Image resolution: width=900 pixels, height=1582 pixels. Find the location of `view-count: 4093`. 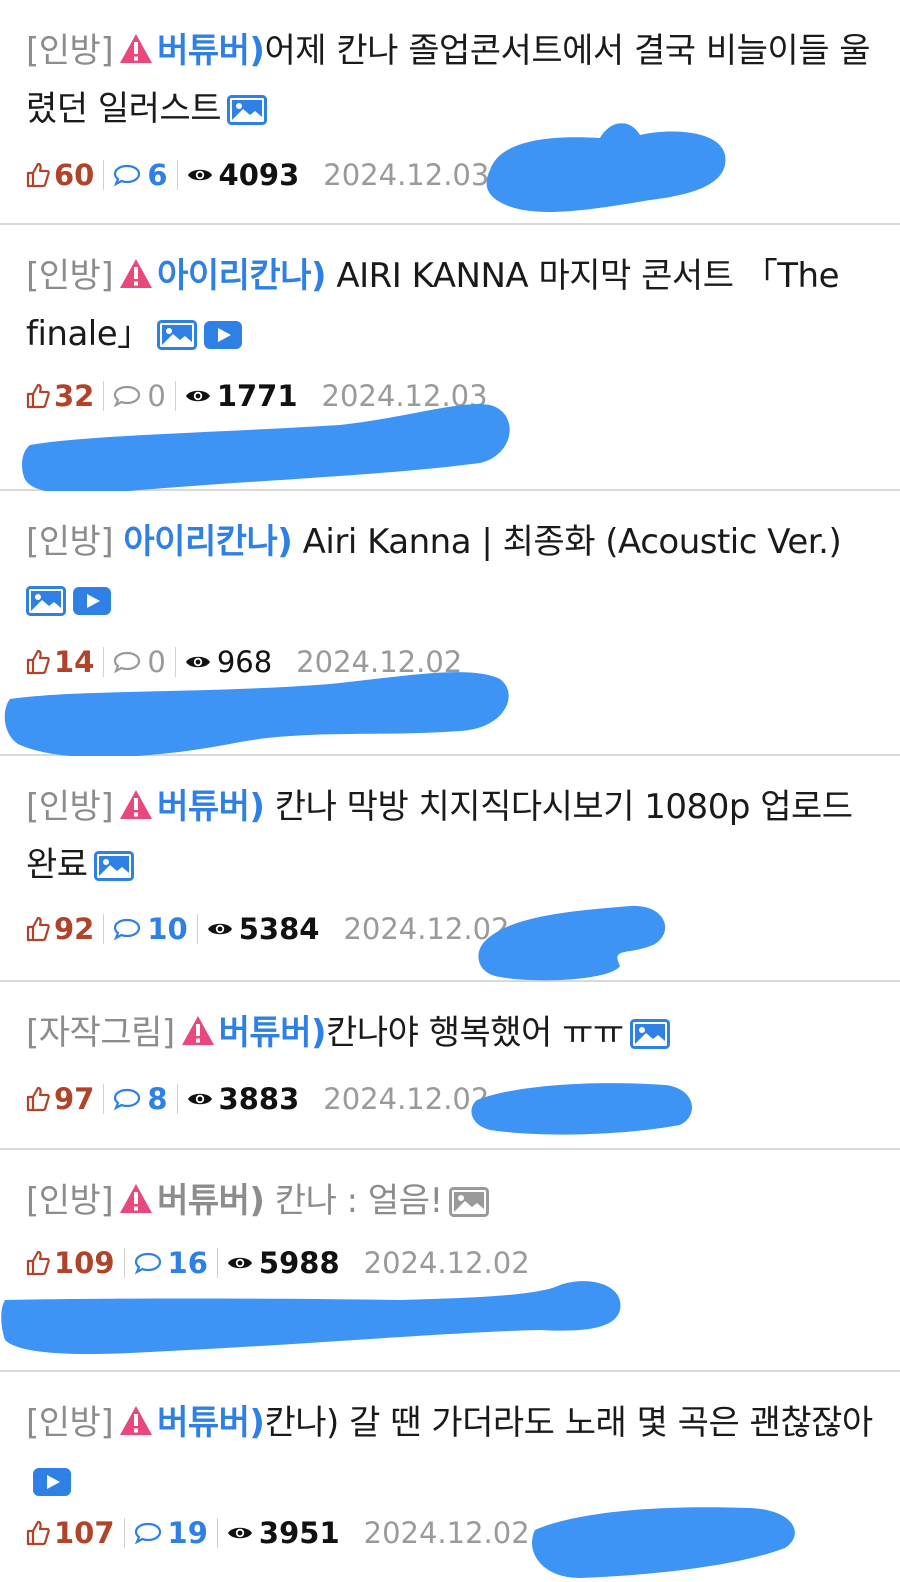

view-count: 4093 is located at coordinates (243, 175).